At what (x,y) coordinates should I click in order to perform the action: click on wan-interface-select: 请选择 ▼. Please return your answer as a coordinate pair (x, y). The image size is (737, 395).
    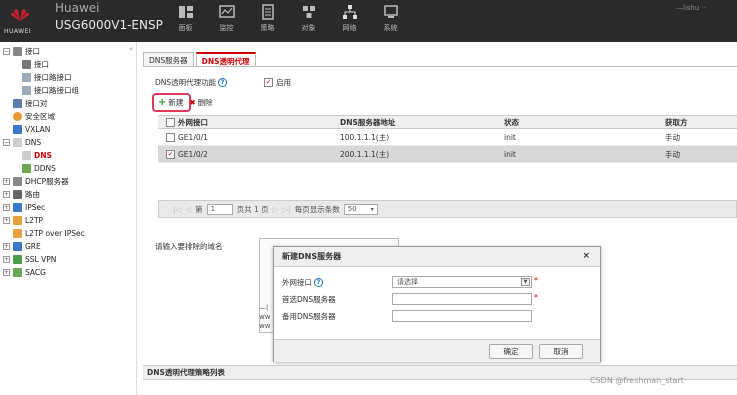
    Looking at the image, I should click on (462, 282).